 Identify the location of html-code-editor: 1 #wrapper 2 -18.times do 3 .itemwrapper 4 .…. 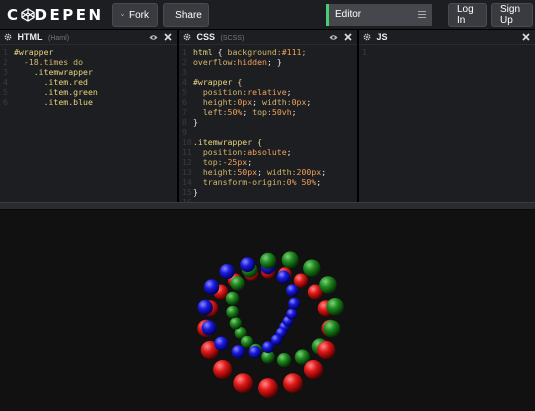
(88, 123).